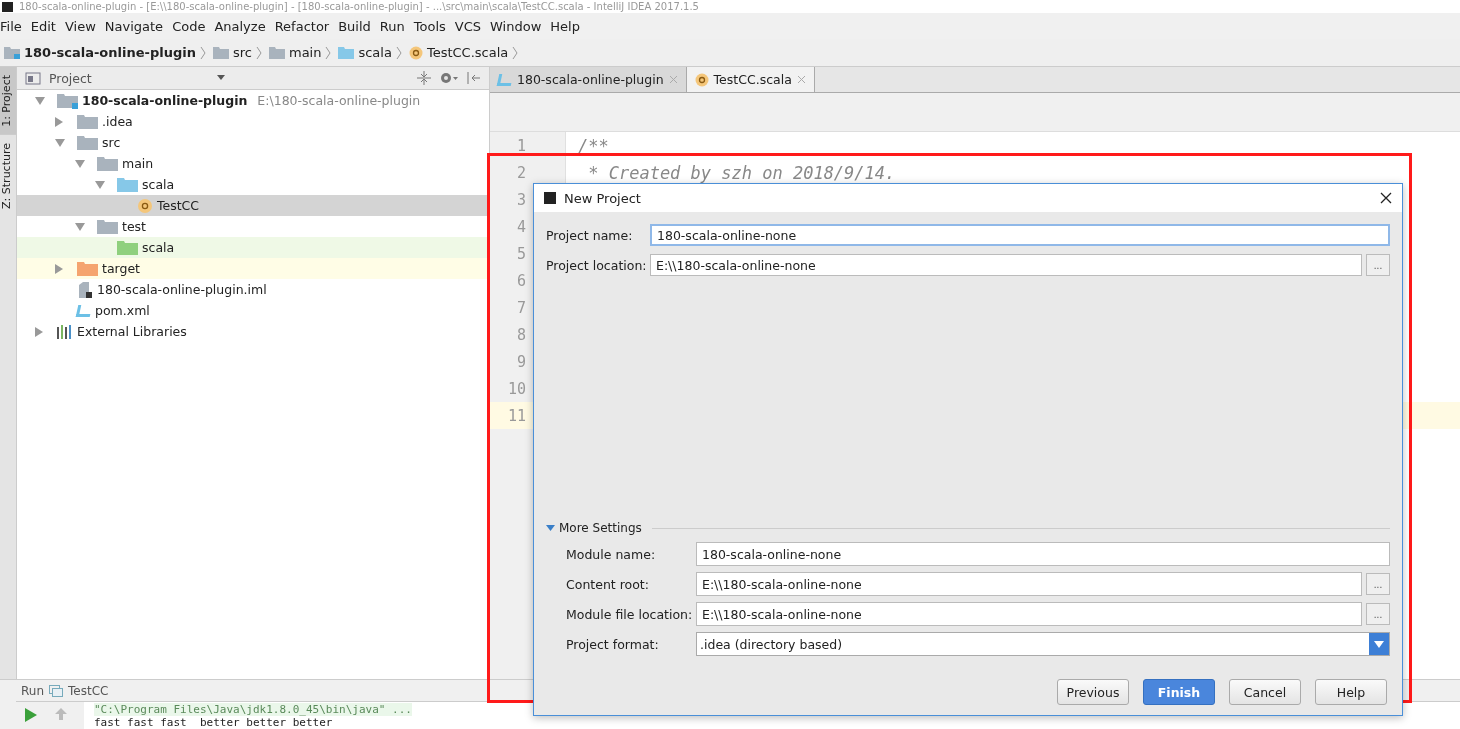  I want to click on tree-row: 180-scala-online-plugin.iml, so click(253, 289).